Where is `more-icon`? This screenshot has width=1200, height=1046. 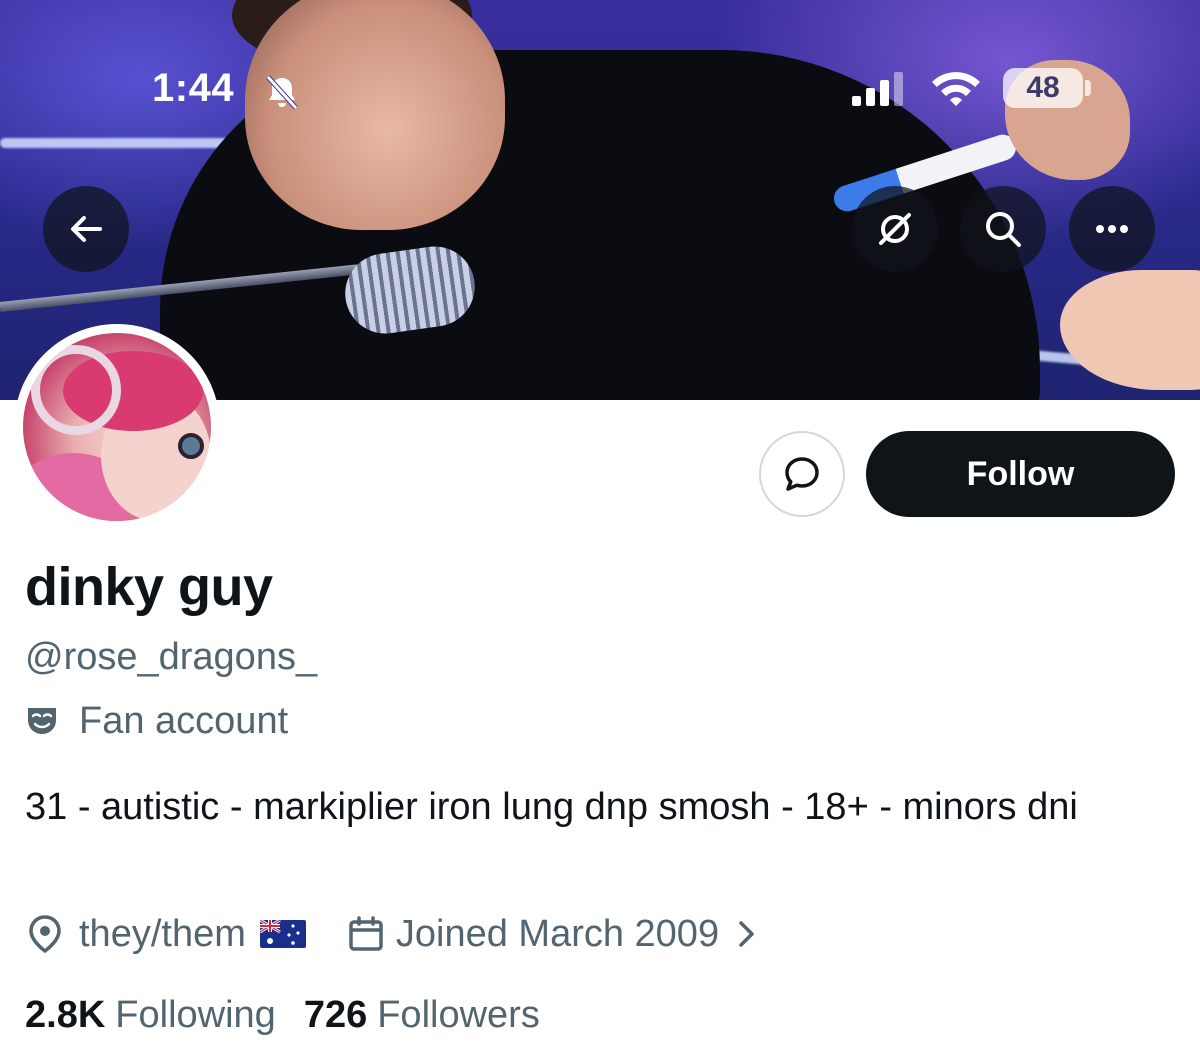 more-icon is located at coordinates (1112, 229).